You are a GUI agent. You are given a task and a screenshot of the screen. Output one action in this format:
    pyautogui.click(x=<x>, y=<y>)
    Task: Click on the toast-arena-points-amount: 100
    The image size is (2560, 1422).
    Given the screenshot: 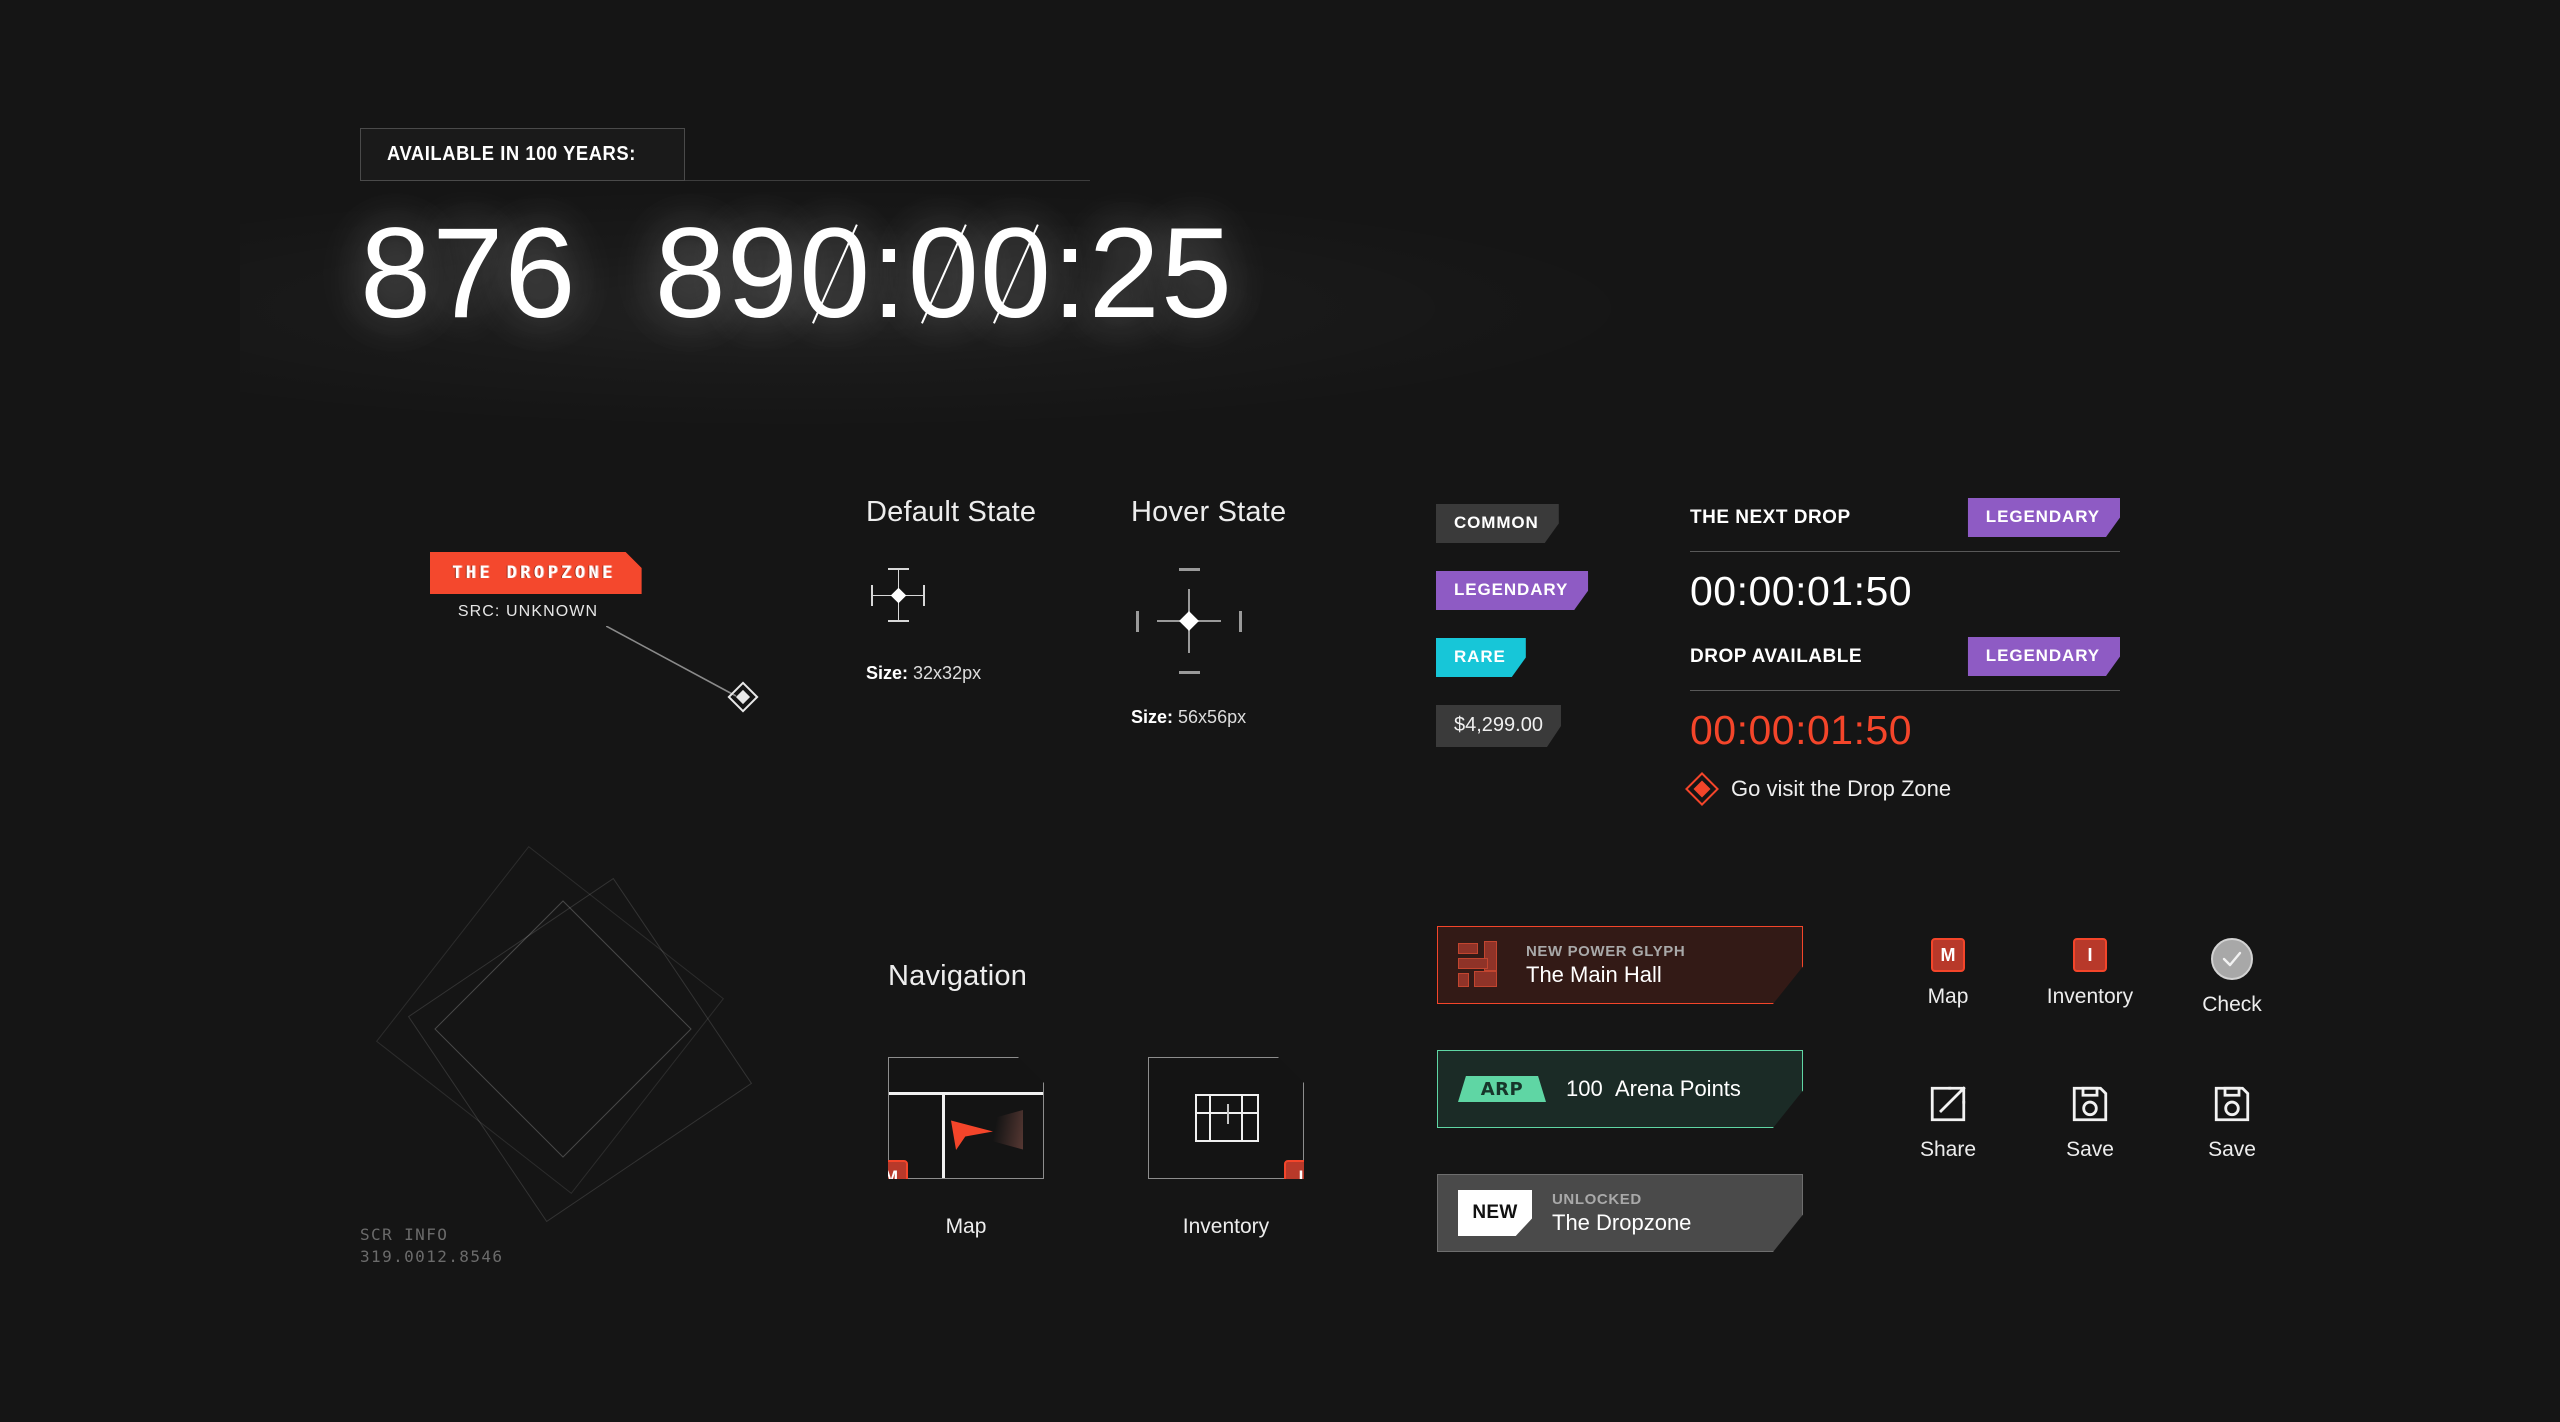 What is the action you would take?
    pyautogui.click(x=1584, y=1088)
    